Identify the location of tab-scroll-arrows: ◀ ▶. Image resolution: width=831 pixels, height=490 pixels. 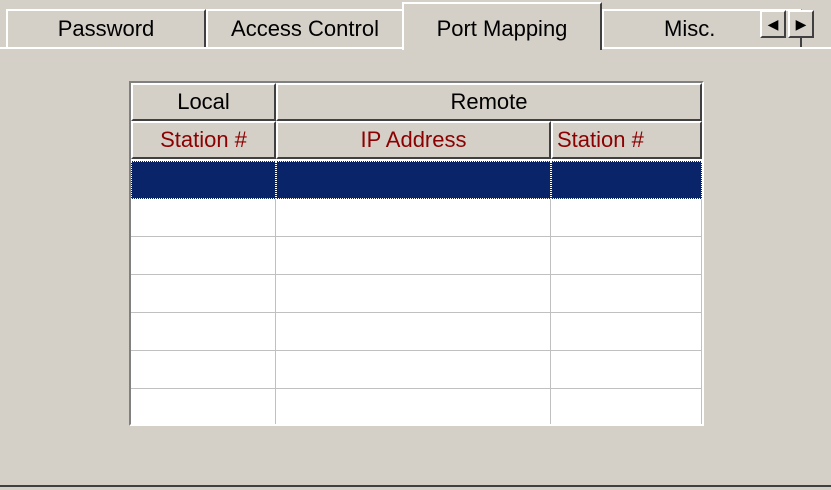
(788, 24).